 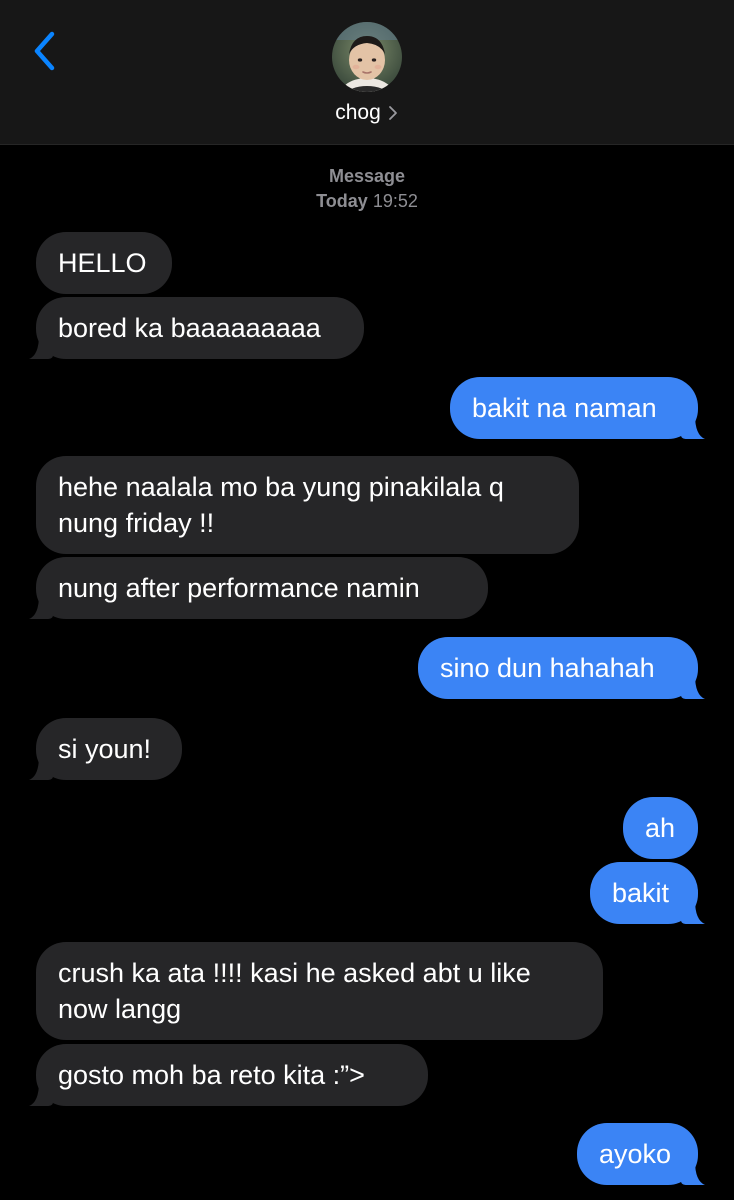 I want to click on message-bubble-outgoing: ah, so click(x=660, y=828).